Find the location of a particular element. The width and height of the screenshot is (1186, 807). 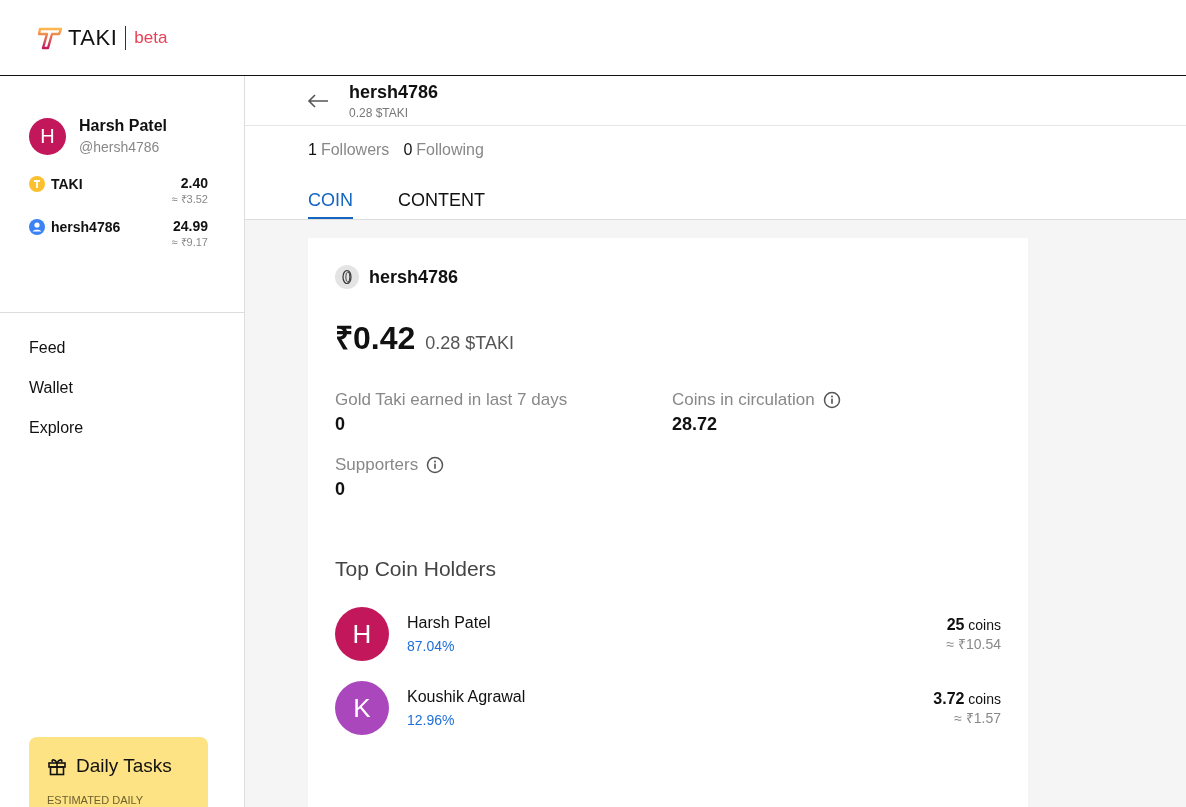

profile-title: hersh4786 is located at coordinates (394, 92).